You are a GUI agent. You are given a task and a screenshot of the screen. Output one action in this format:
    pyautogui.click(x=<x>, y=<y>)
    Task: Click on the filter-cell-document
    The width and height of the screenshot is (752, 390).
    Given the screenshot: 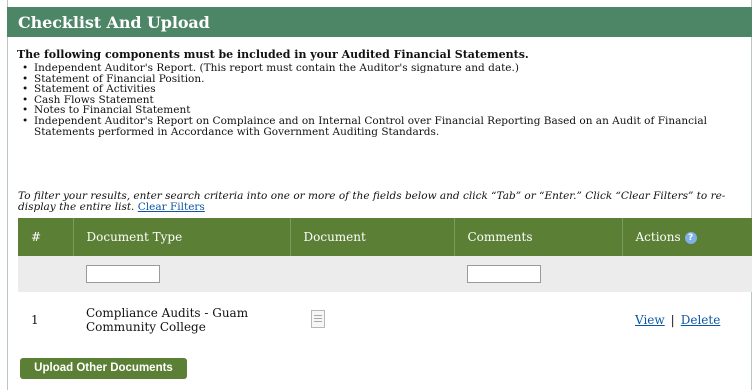 What is the action you would take?
    pyautogui.click(x=372, y=274)
    